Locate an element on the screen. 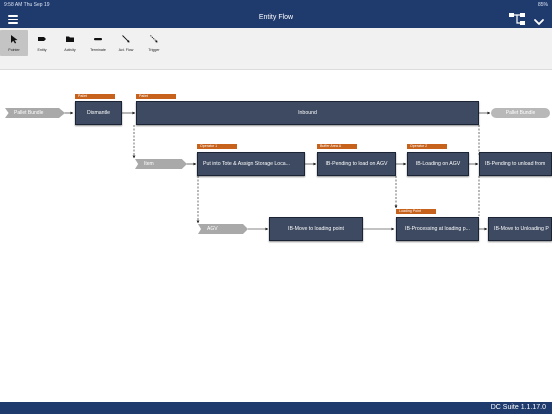 Image resolution: width=552 pixels, height=414 pixels. tool-label: Act. Flow is located at coordinates (126, 50).